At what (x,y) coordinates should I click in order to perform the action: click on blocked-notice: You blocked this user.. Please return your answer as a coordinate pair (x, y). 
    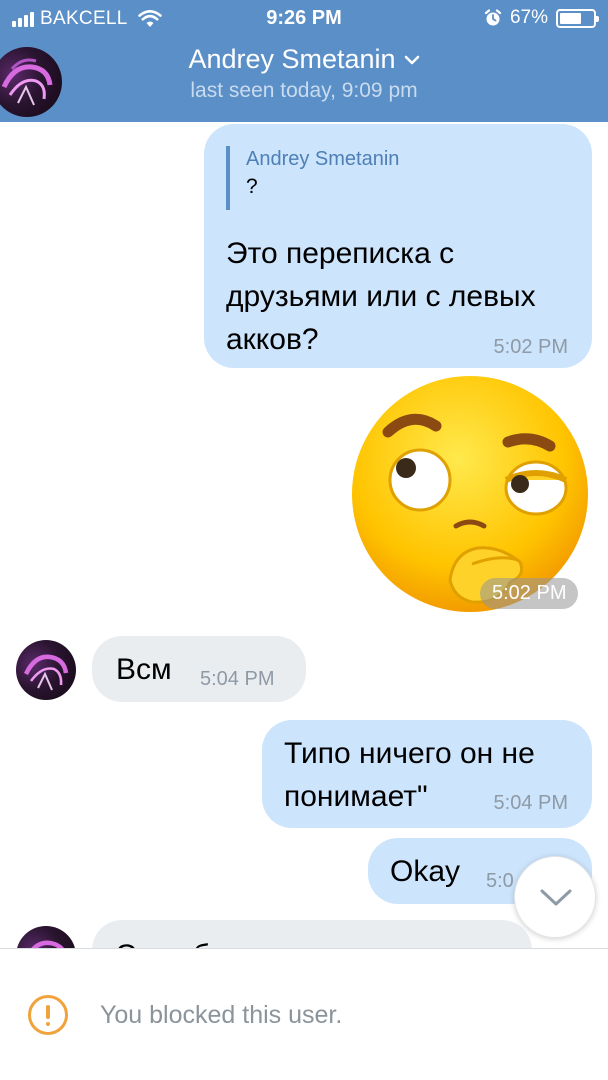
    Looking at the image, I should click on (221, 1015).